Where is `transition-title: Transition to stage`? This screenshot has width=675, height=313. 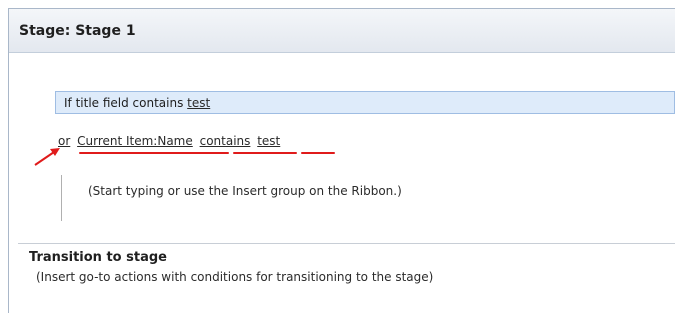 transition-title: Transition to stage is located at coordinates (98, 257).